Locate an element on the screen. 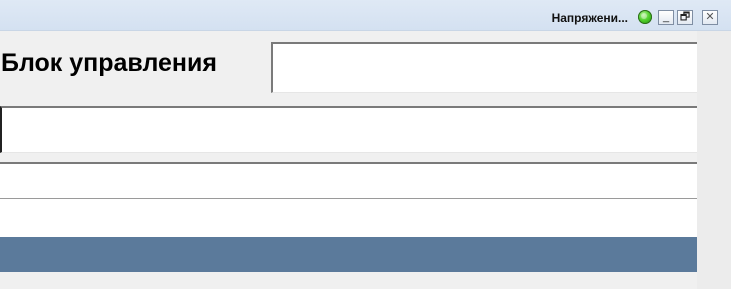 This screenshot has width=731, height=289. status-ok-icon is located at coordinates (645, 17).